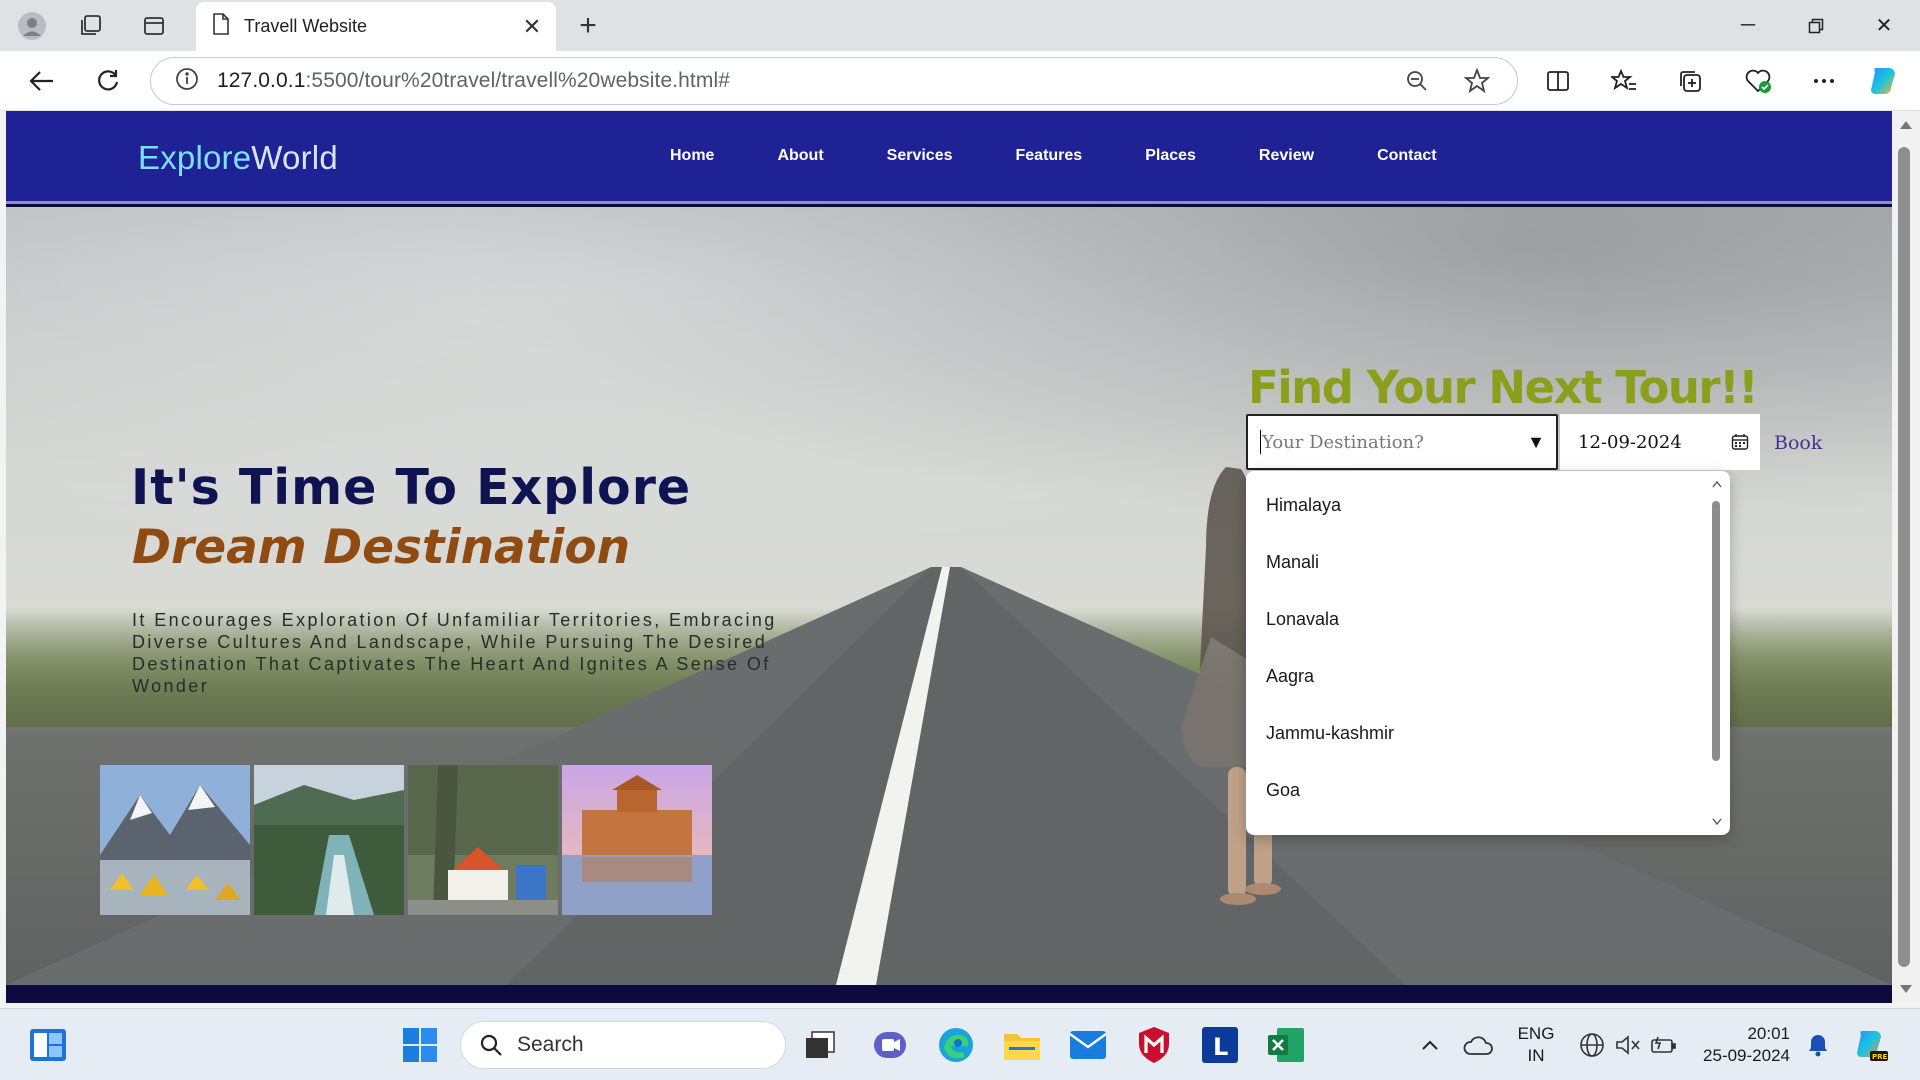 The height and width of the screenshot is (1080, 1920). Describe the element at coordinates (1260, 442) in the screenshot. I see `text-caret` at that location.